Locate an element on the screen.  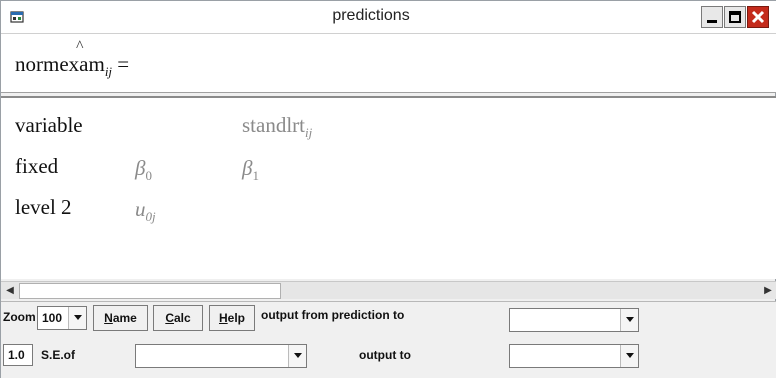
equation-lhs-text: normexam is located at coordinates (60, 64).